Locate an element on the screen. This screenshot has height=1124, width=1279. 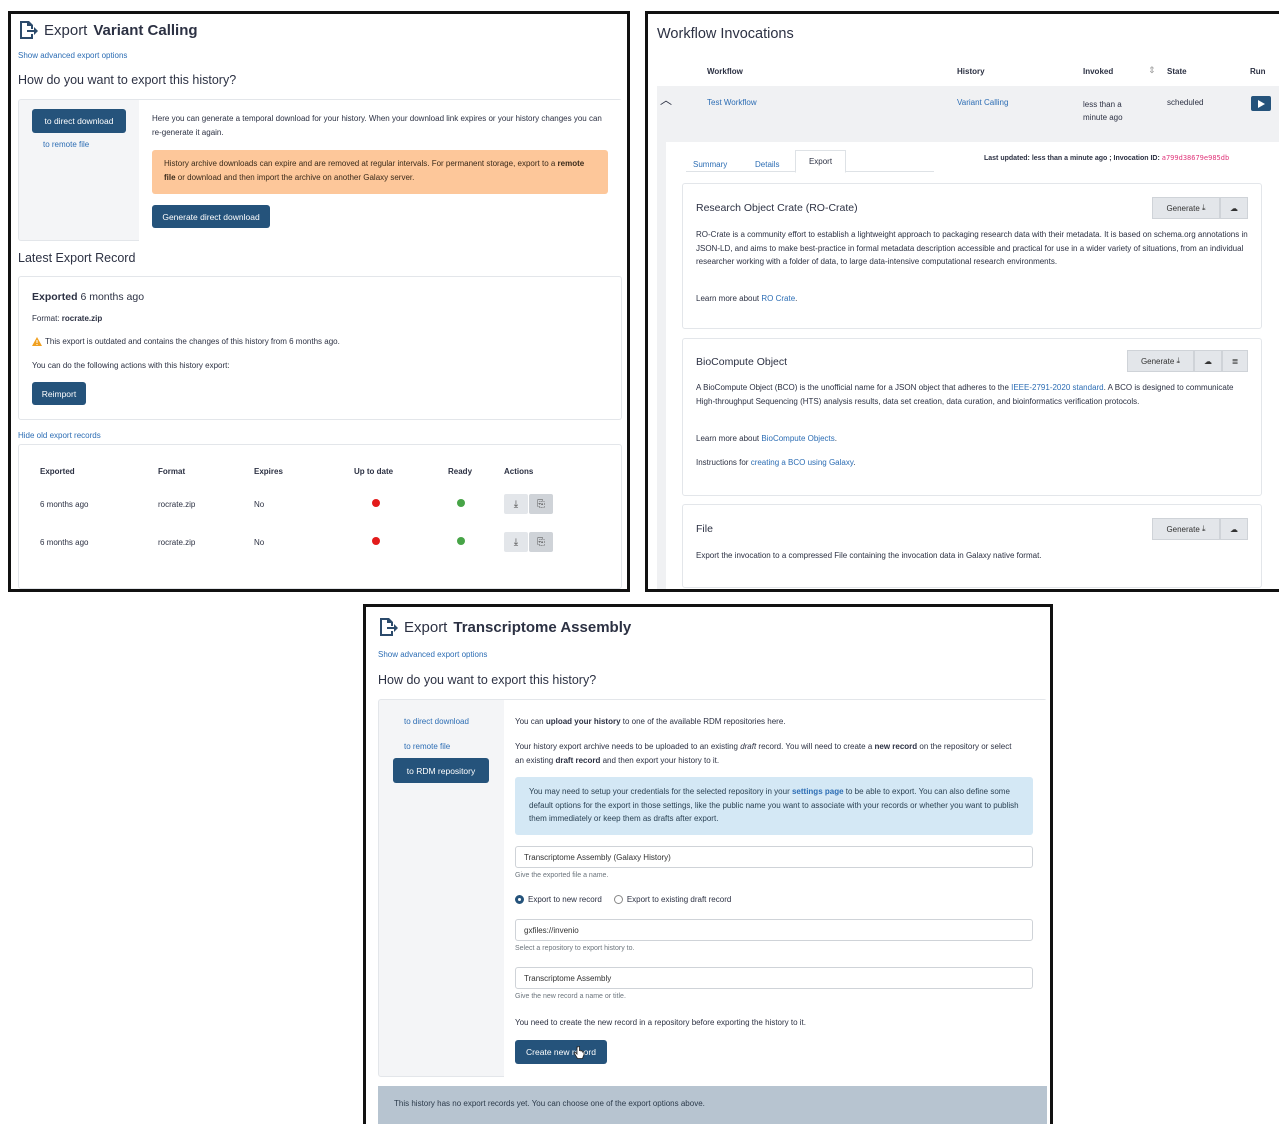
tab-bar: Summary Details Export is located at coordinates (810, 161).